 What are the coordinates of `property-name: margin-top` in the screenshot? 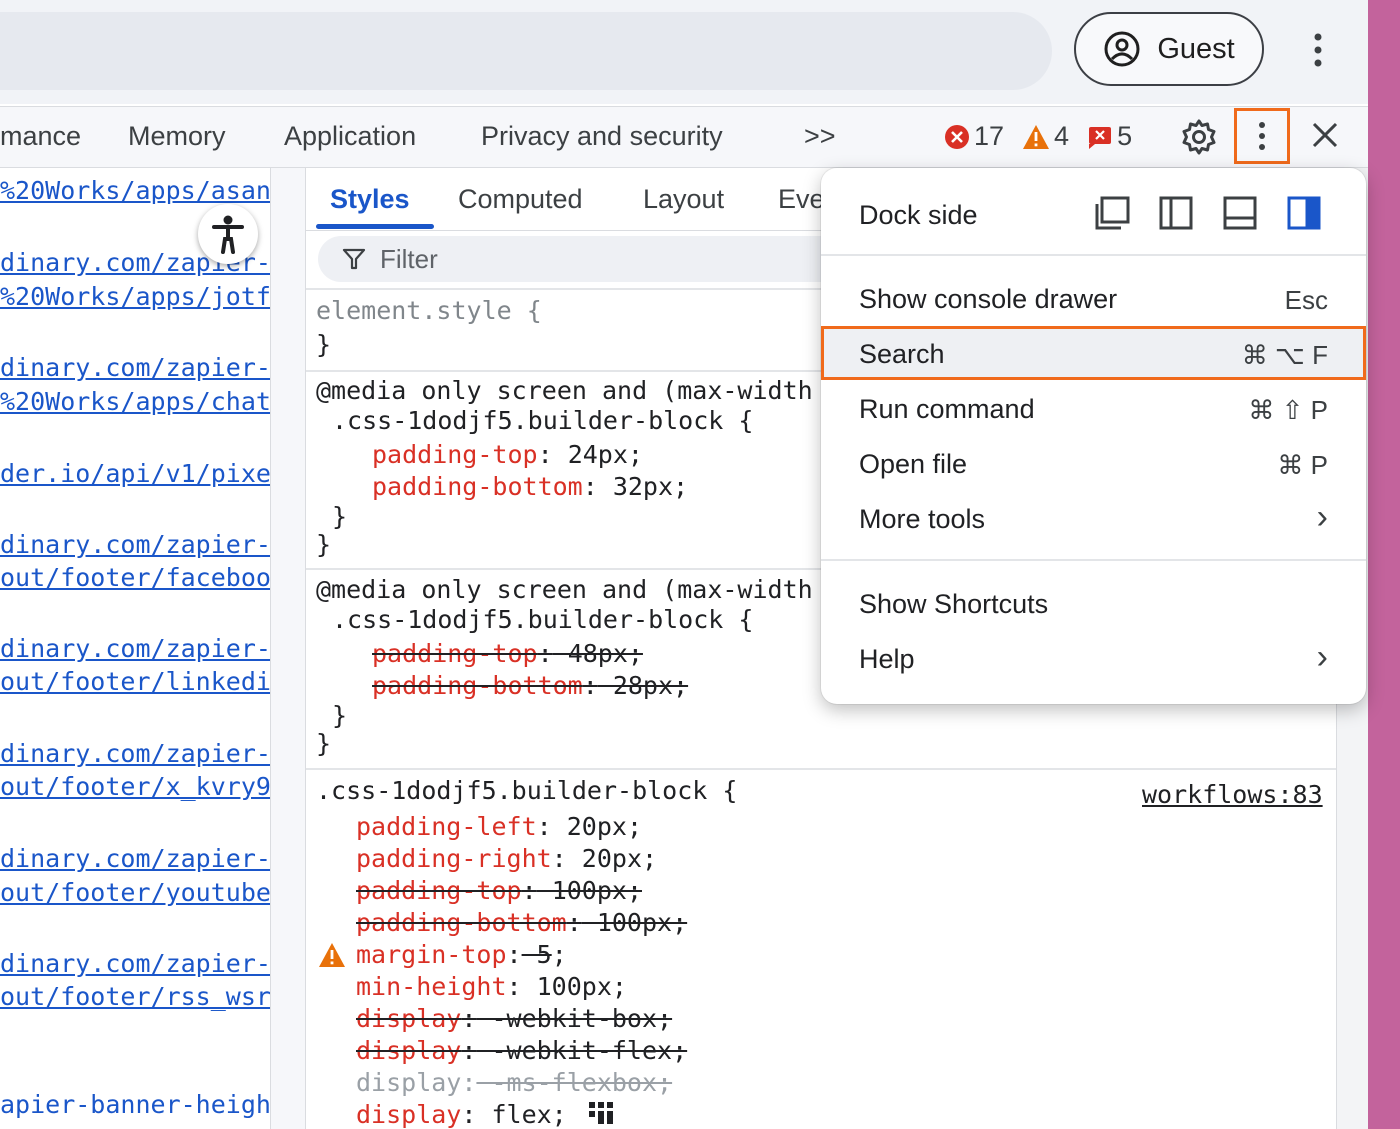 It's located at (431, 954).